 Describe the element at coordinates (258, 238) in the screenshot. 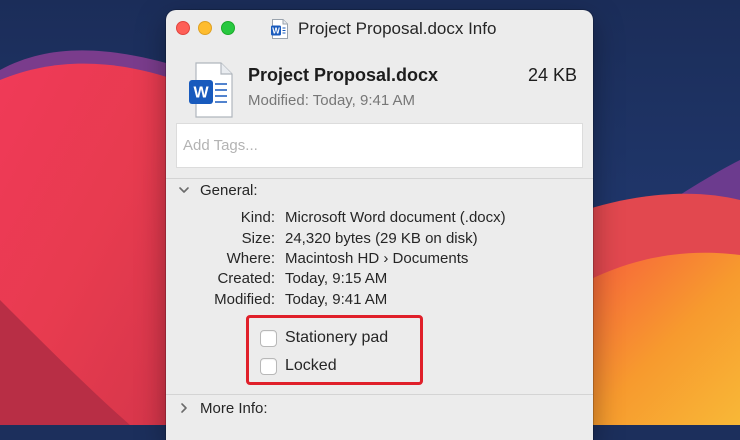

I see `size-label: Size:` at that location.